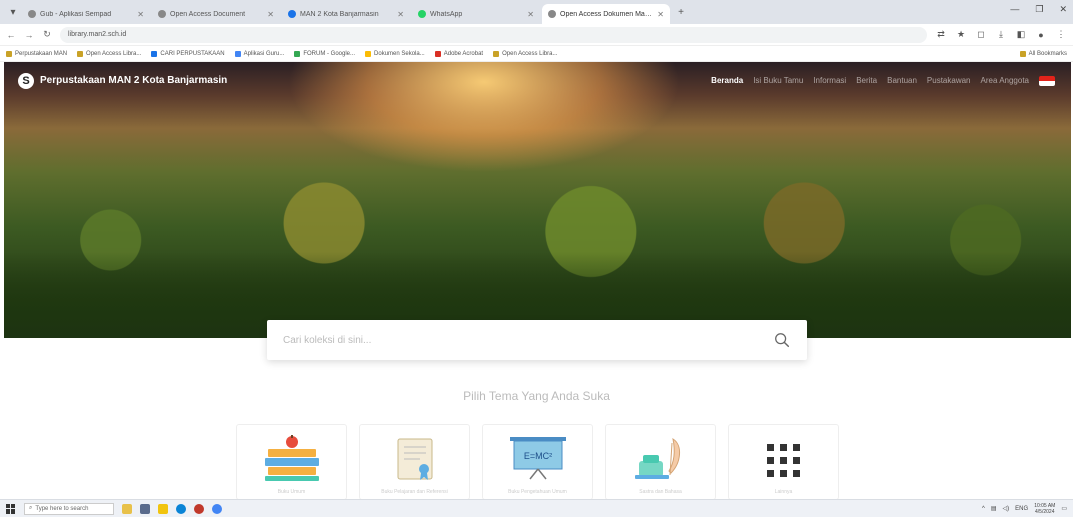 This screenshot has width=1073, height=517. What do you see at coordinates (414, 462) in the screenshot?
I see `theme-card-referensi: Buku Pelajaran dan Referensi` at bounding box center [414, 462].